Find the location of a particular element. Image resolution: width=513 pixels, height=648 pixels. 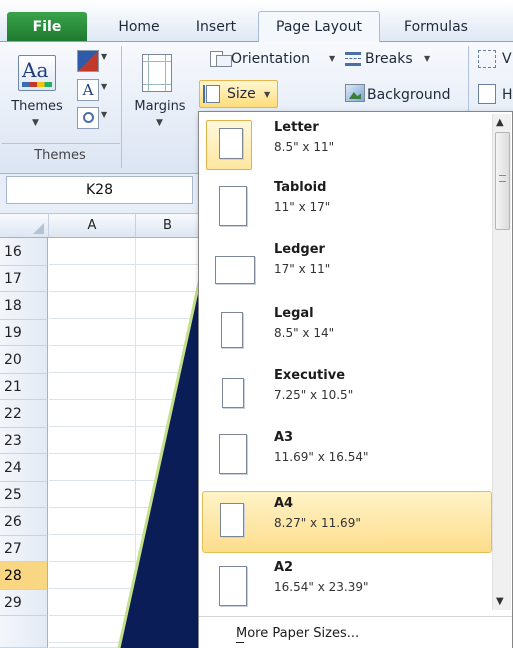

theme-effects-arrow-icon: ▼ is located at coordinates (104, 114).